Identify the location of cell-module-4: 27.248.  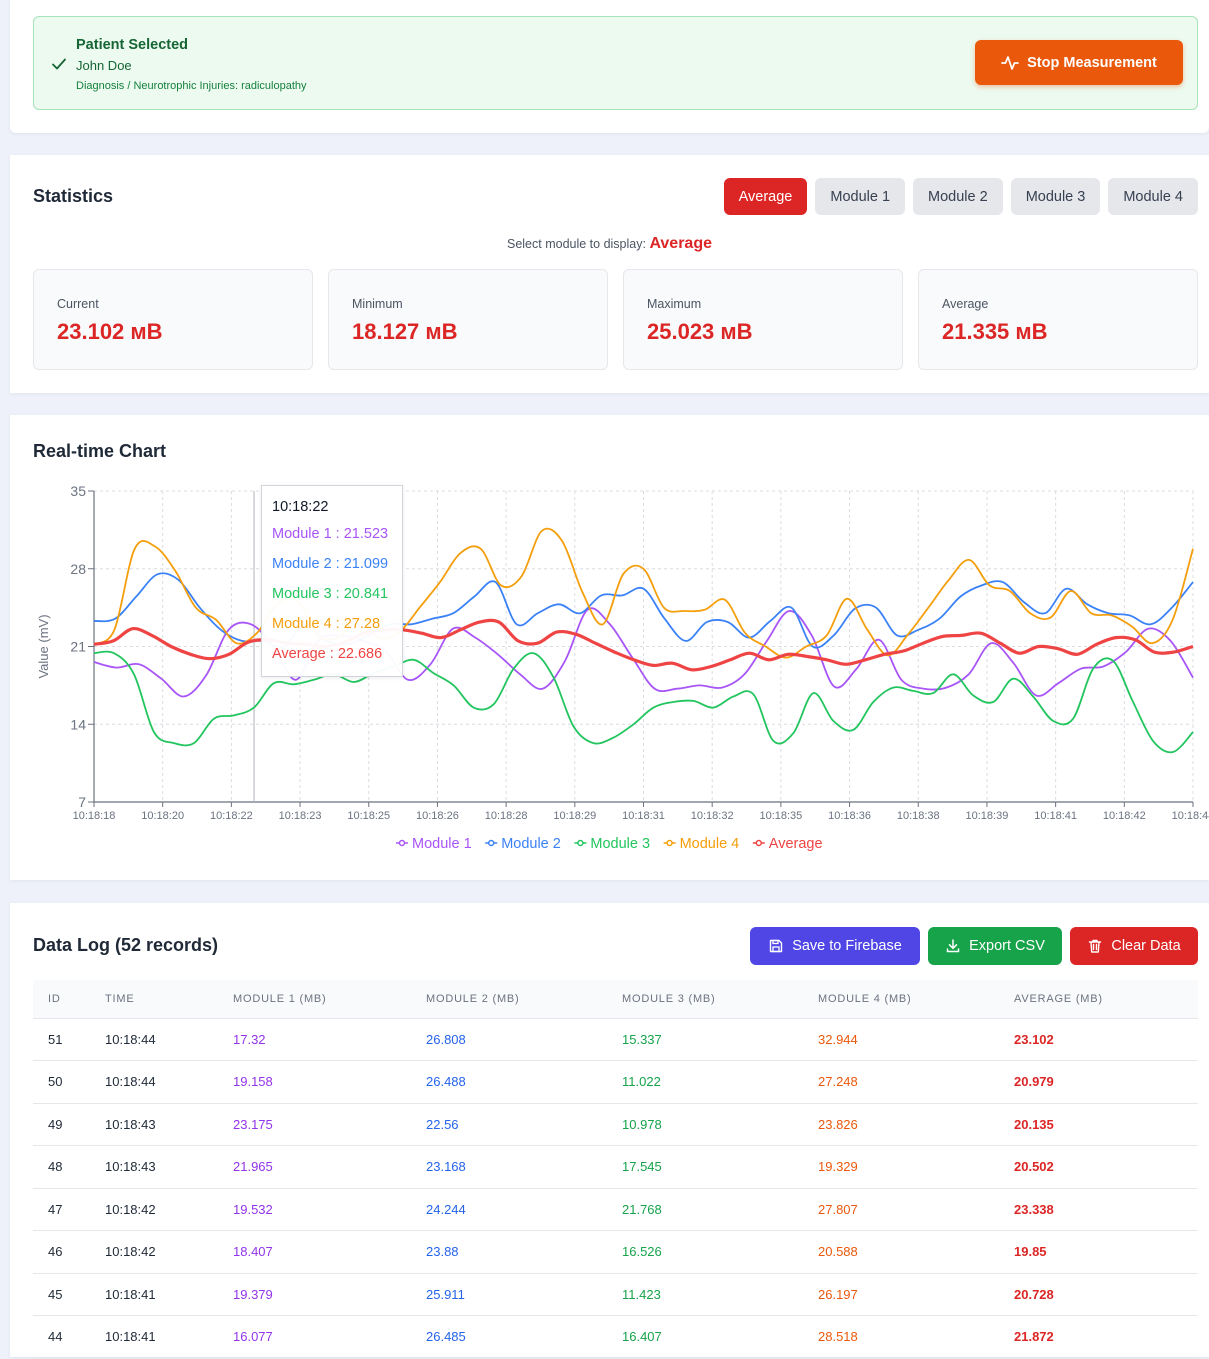
(916, 1082).